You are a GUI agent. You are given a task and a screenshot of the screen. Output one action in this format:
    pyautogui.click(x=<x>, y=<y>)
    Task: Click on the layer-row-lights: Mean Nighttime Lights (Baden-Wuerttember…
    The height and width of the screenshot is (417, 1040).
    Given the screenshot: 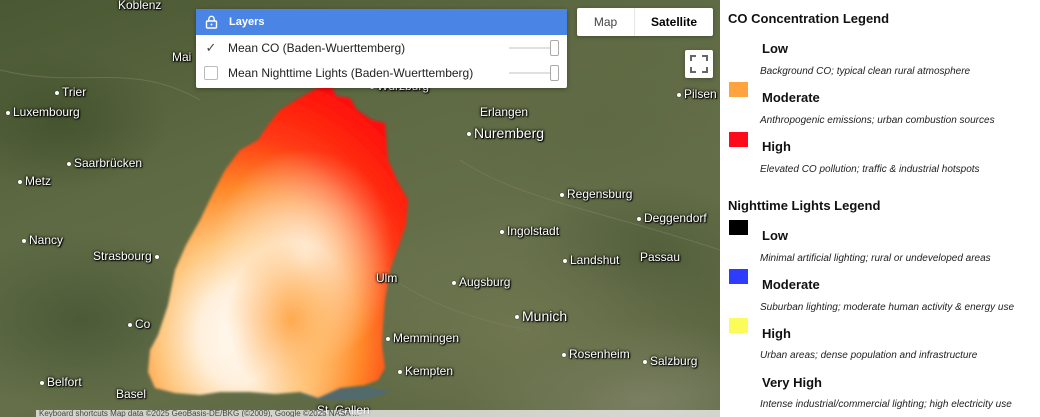 What is the action you would take?
    pyautogui.click(x=381, y=72)
    